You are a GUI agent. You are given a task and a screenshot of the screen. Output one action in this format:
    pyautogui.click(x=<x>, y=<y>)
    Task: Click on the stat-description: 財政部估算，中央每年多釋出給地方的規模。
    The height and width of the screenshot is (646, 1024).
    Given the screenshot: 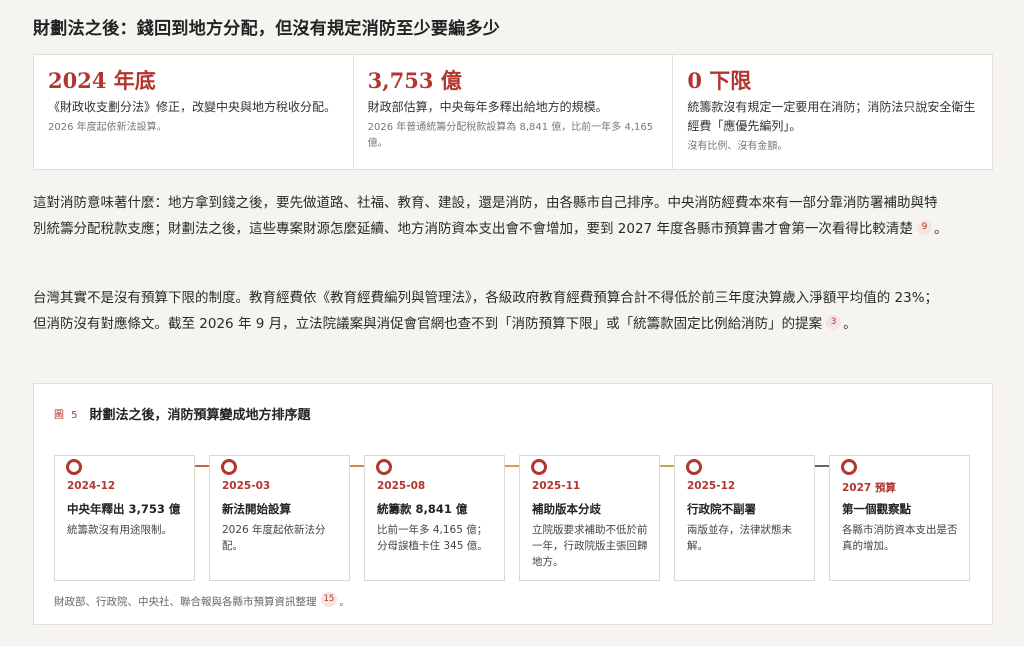 What is the action you would take?
    pyautogui.click(x=487, y=107)
    